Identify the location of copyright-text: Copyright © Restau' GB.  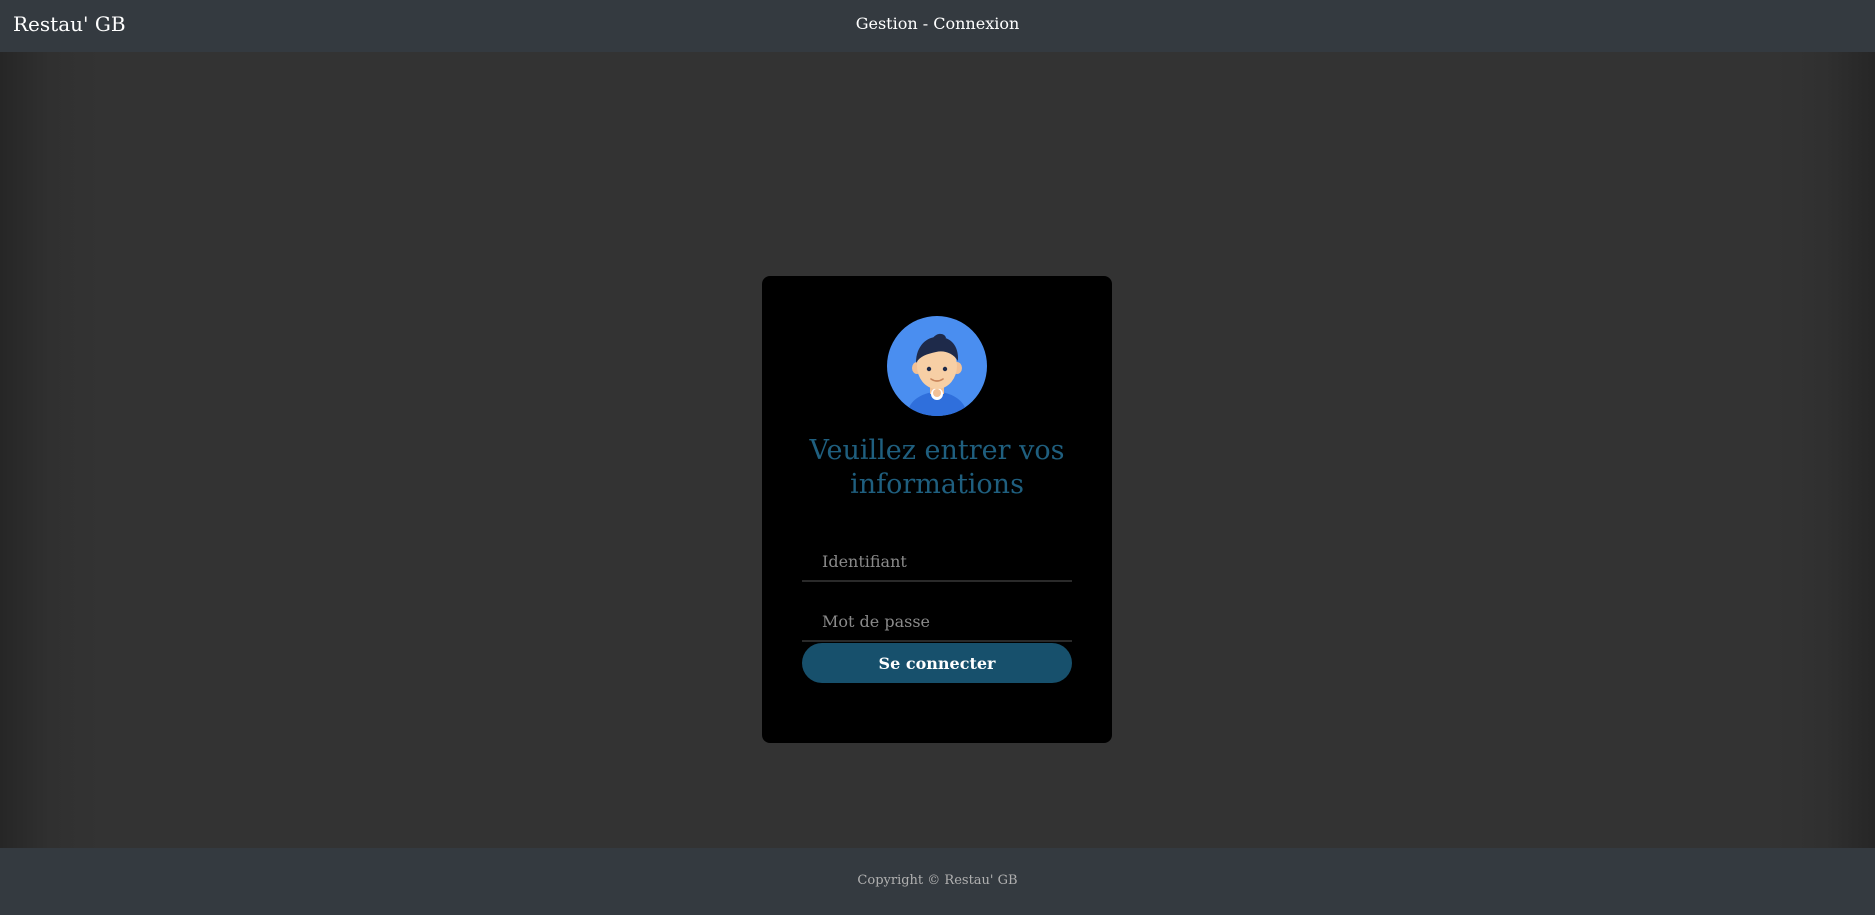
(937, 880).